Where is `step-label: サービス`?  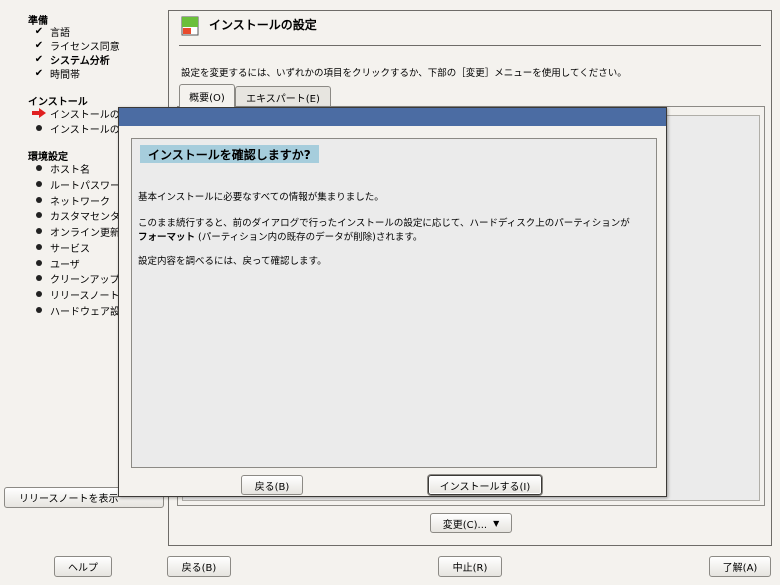 step-label: サービス is located at coordinates (70, 249).